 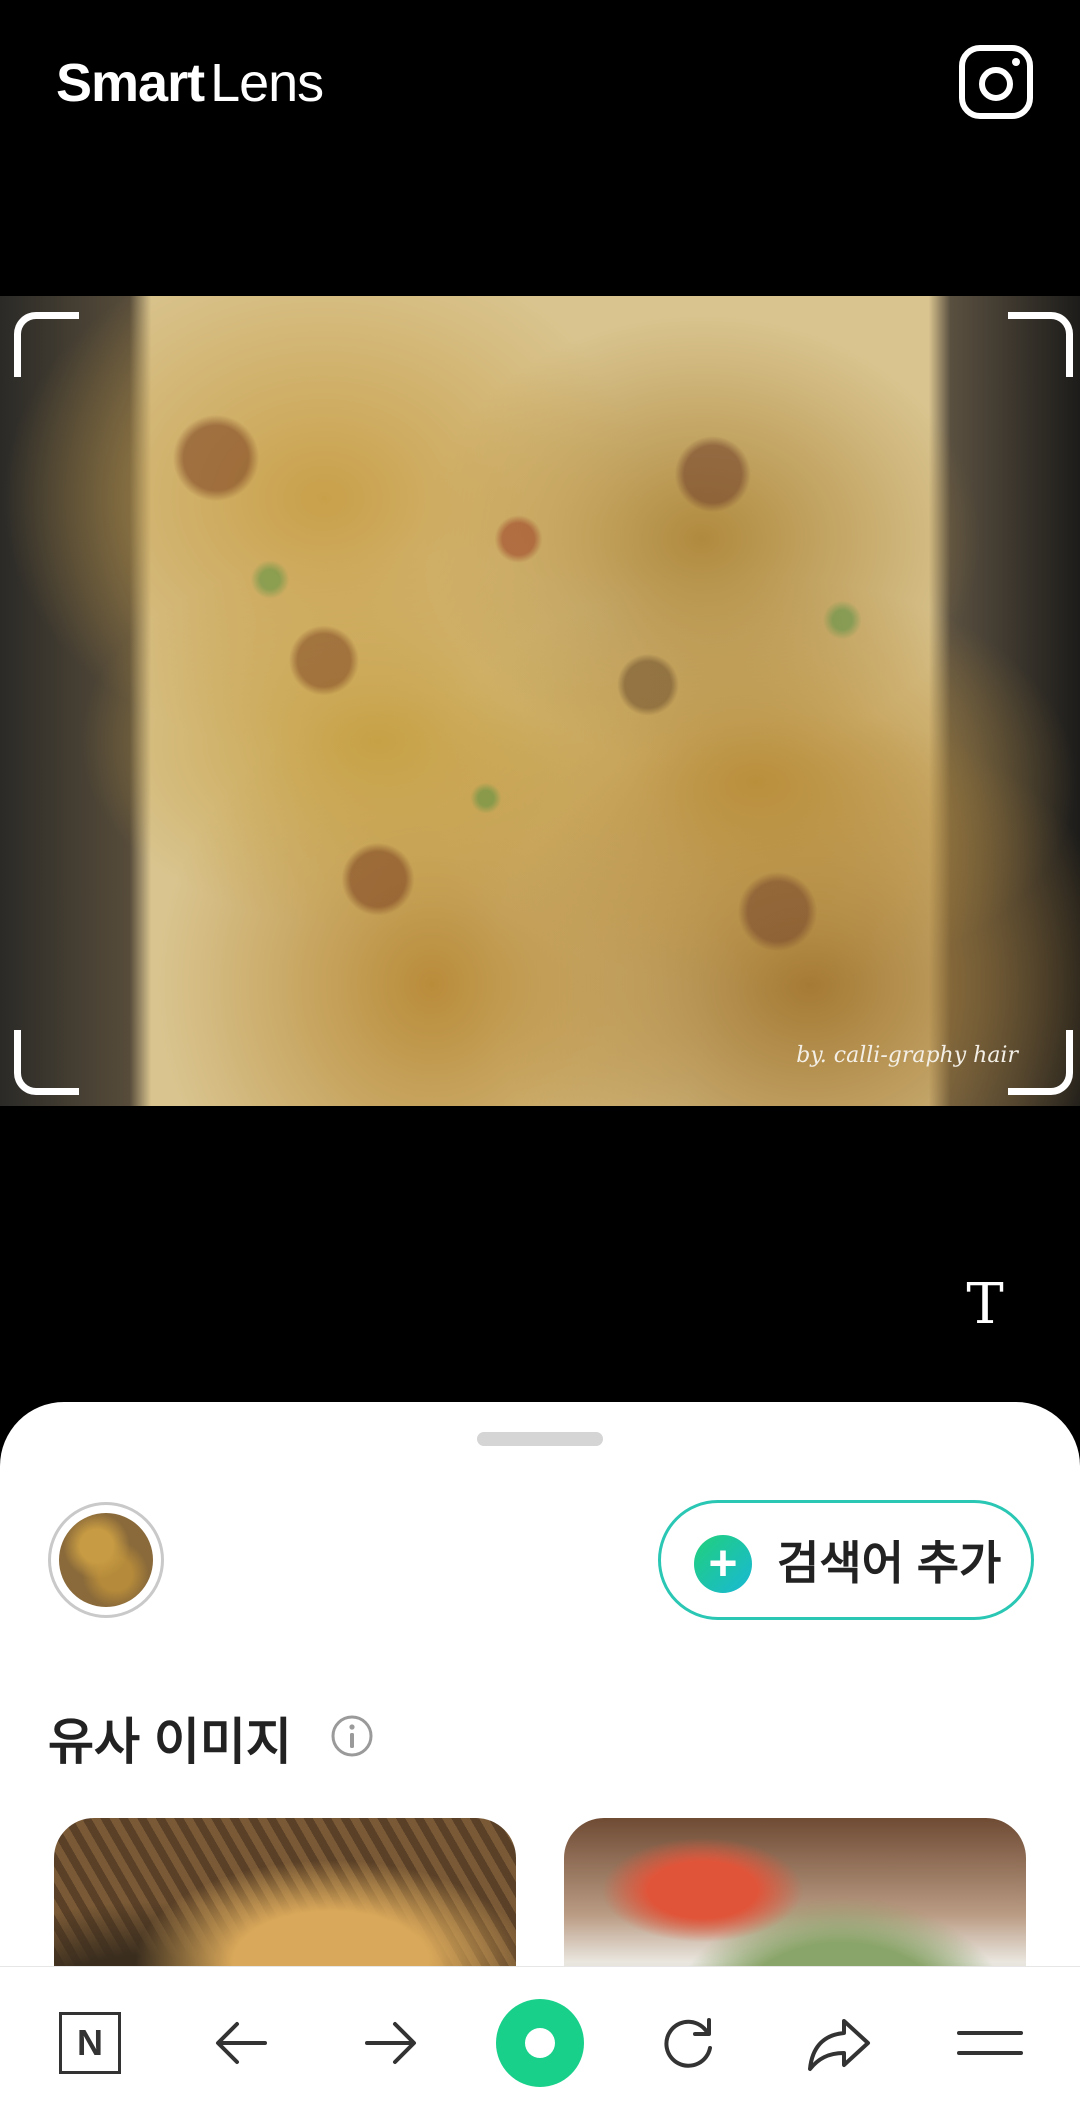 I want to click on add-keyword-button: + 검색어 추가, so click(x=846, y=1560).